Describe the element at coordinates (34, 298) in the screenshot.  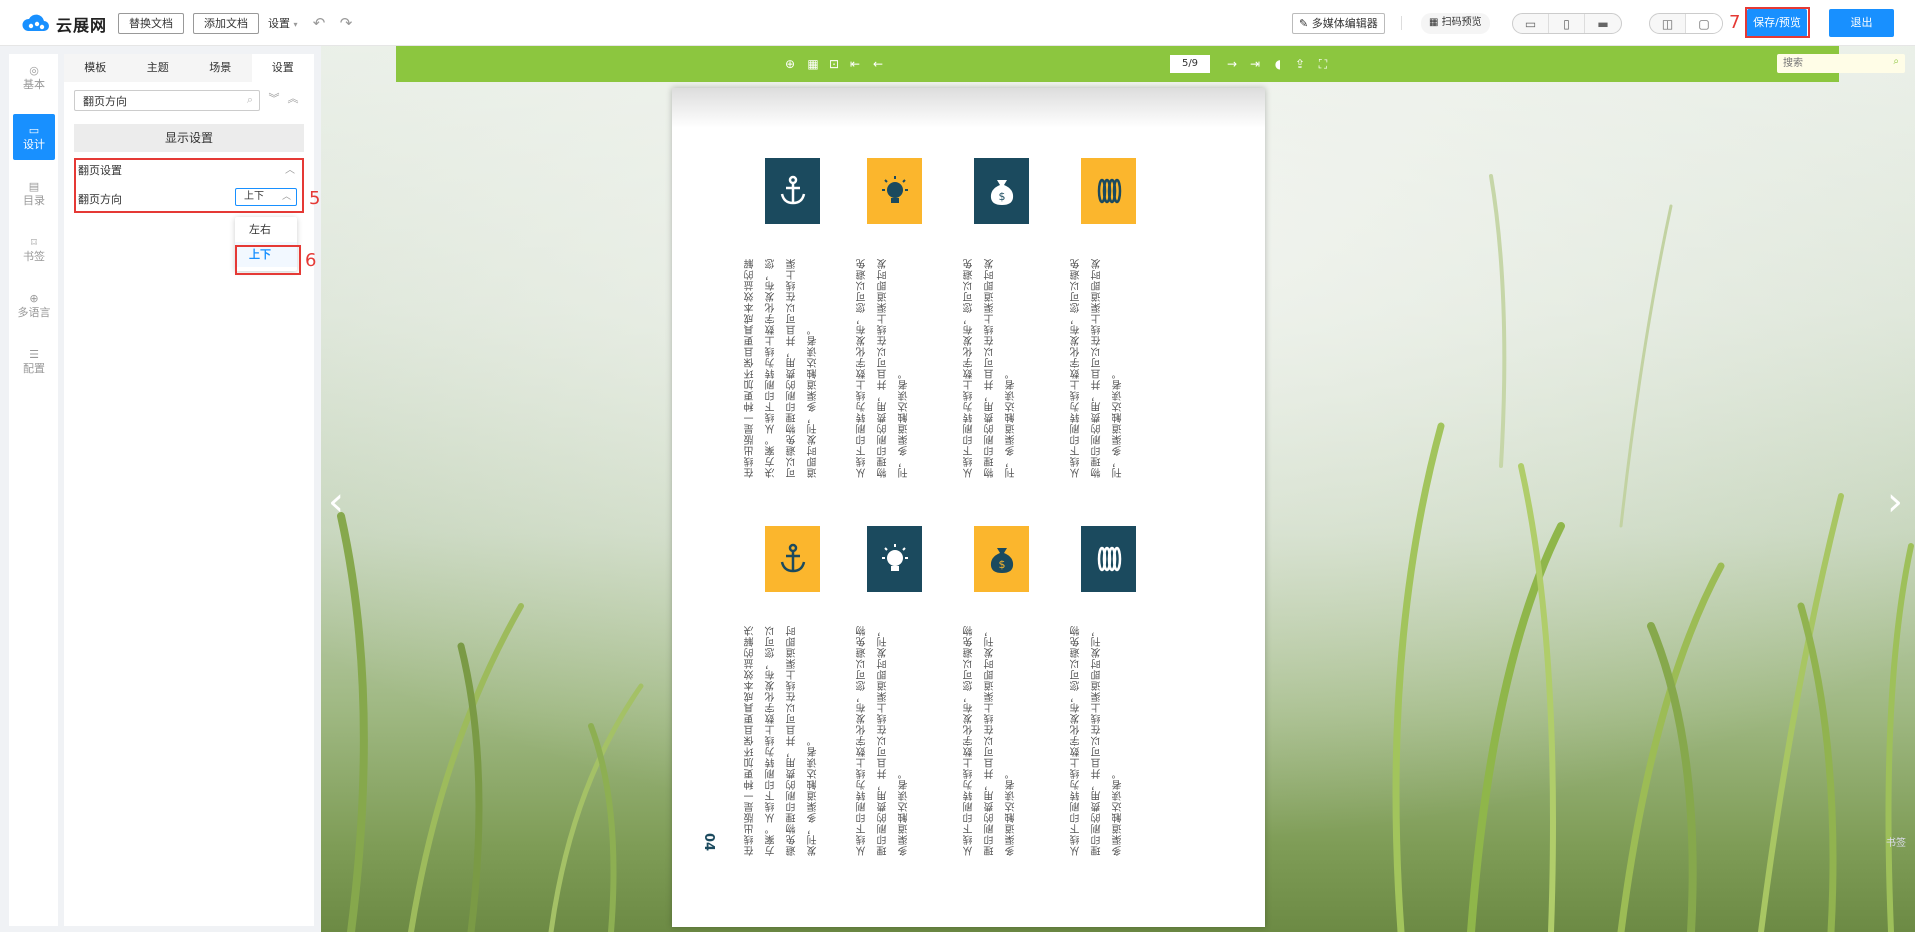
I see `globe-icon: ⊕` at that location.